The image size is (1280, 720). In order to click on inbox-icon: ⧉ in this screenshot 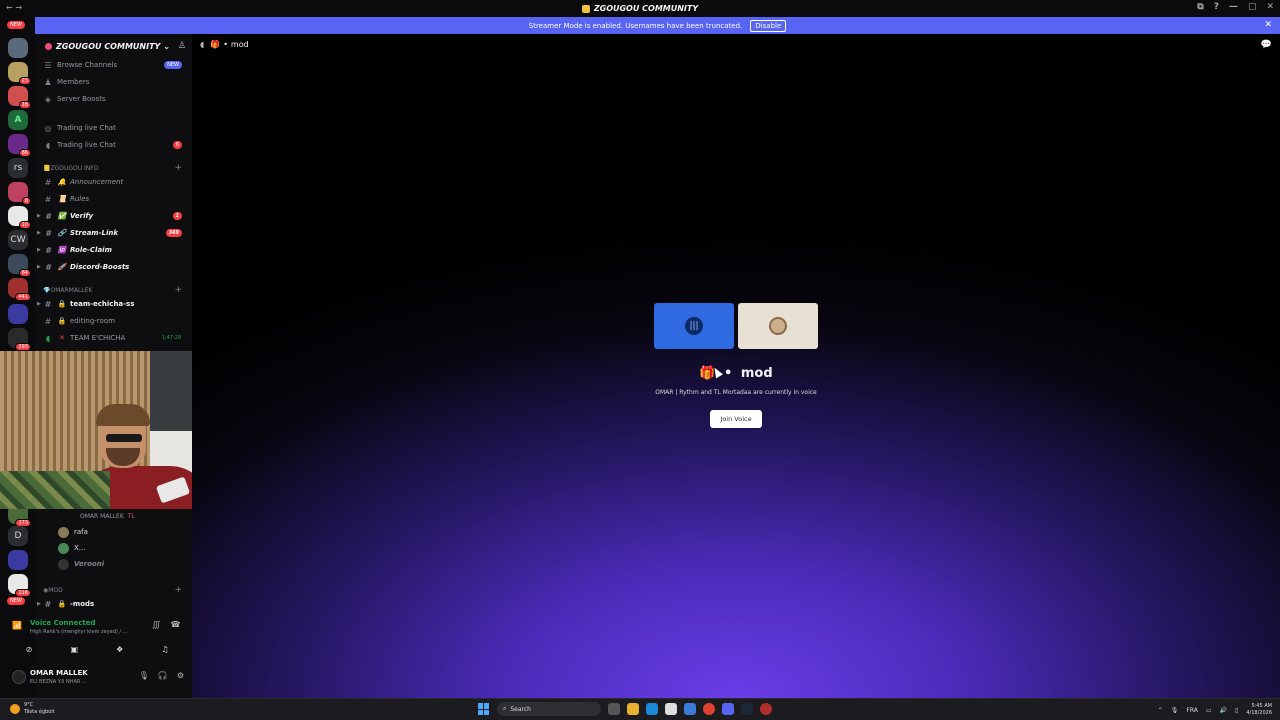, I will do `click(1200, 7)`.